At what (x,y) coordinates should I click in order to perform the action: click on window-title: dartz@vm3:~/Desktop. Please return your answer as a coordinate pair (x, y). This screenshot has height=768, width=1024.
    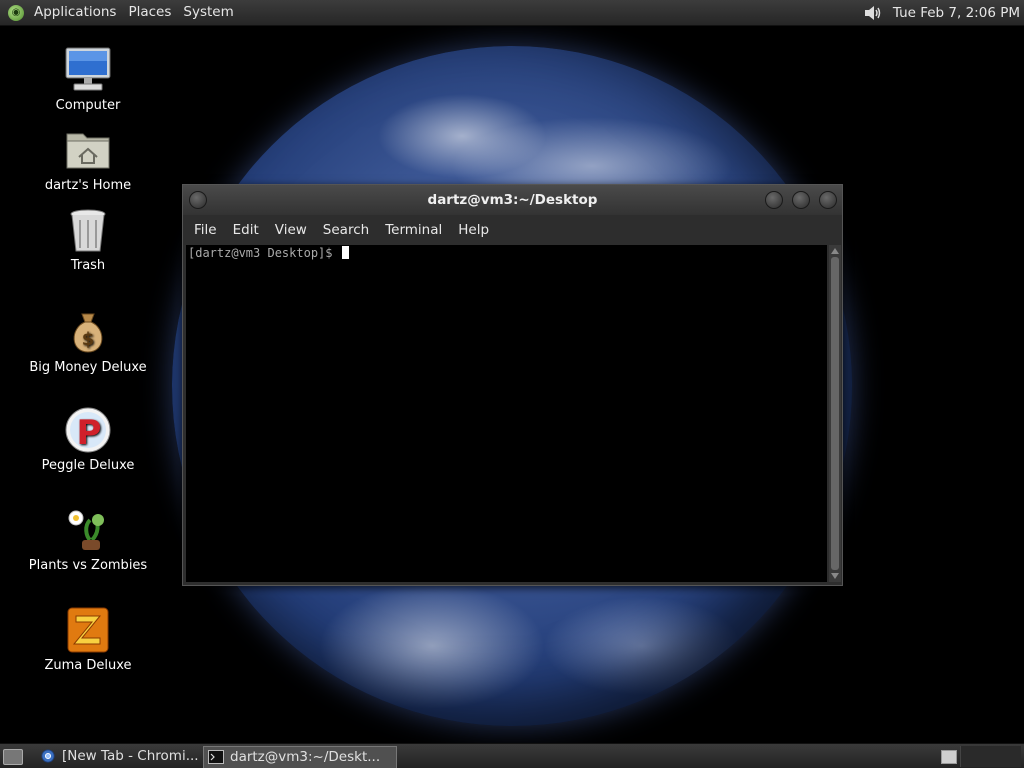
    Looking at the image, I should click on (512, 200).